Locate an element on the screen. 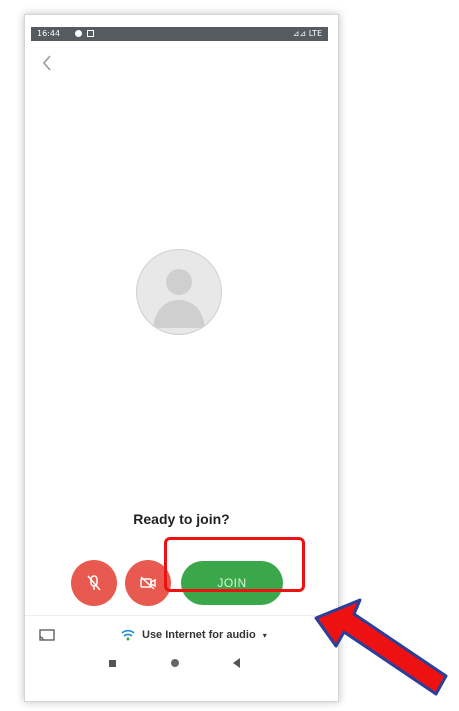 The image size is (459, 711). mute-mic-button is located at coordinates (94, 583).